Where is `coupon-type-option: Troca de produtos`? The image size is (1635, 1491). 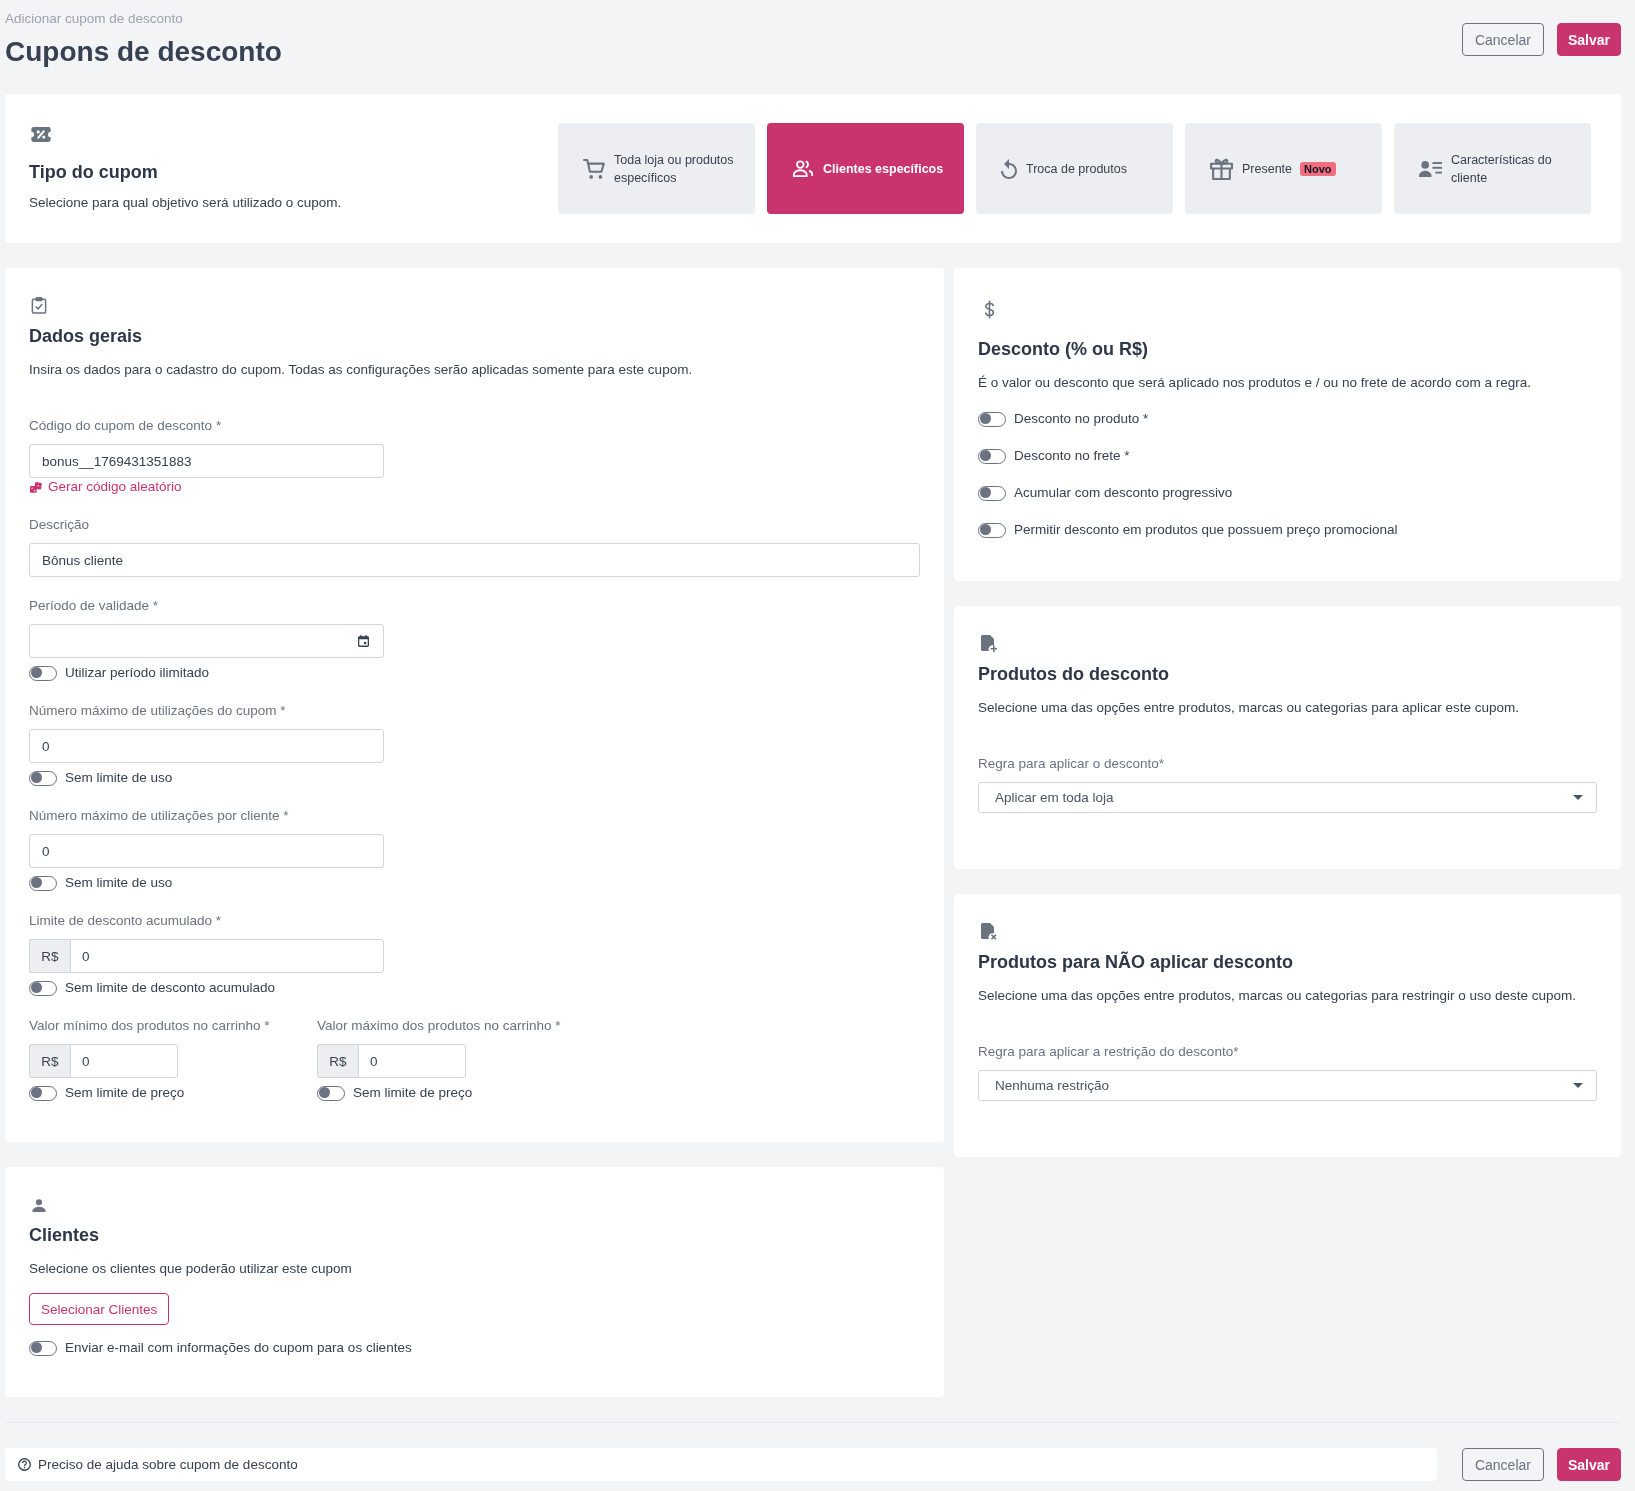 coupon-type-option: Troca de produtos is located at coordinates (1074, 168).